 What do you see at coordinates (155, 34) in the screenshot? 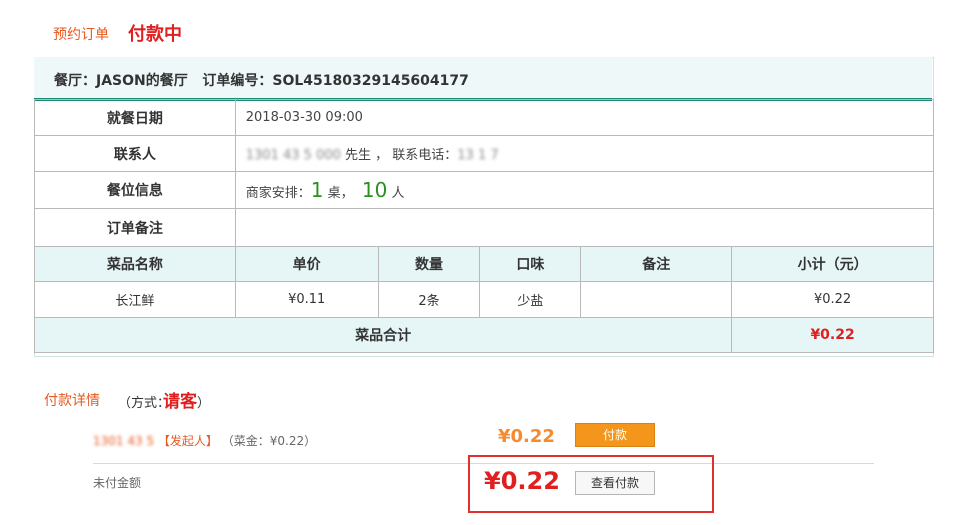
I see `order-status: 付款中` at bounding box center [155, 34].